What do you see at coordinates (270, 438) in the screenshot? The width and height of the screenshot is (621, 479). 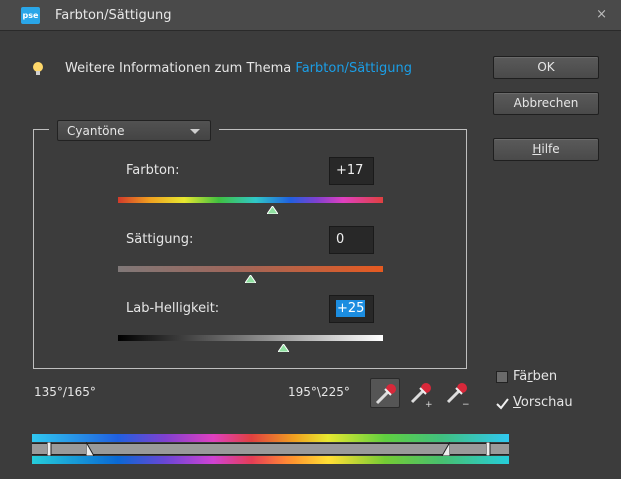 I see `input-spectrum-bar` at bounding box center [270, 438].